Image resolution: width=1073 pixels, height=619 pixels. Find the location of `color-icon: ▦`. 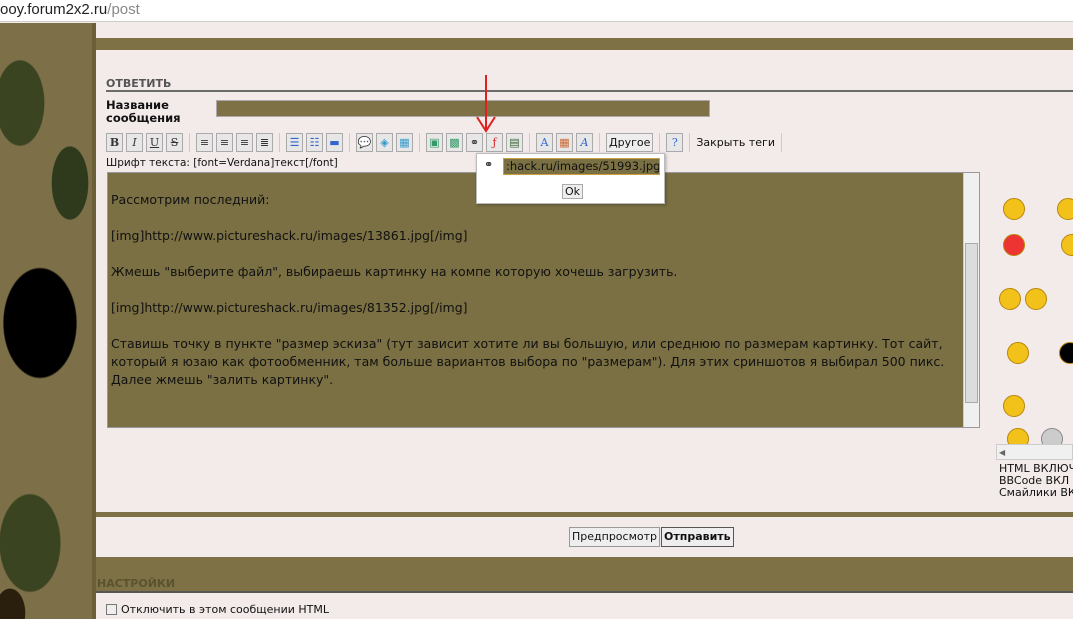

color-icon: ▦ is located at coordinates (564, 142).